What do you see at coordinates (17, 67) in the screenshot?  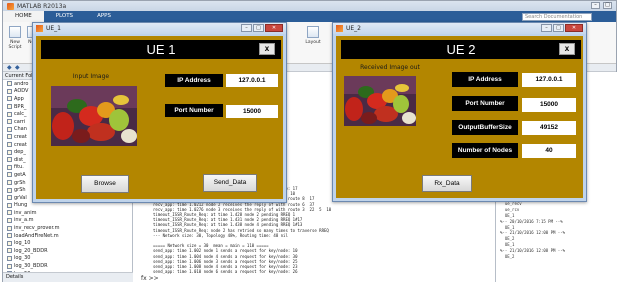 I see `forward-arrow-icon: ◆` at bounding box center [17, 67].